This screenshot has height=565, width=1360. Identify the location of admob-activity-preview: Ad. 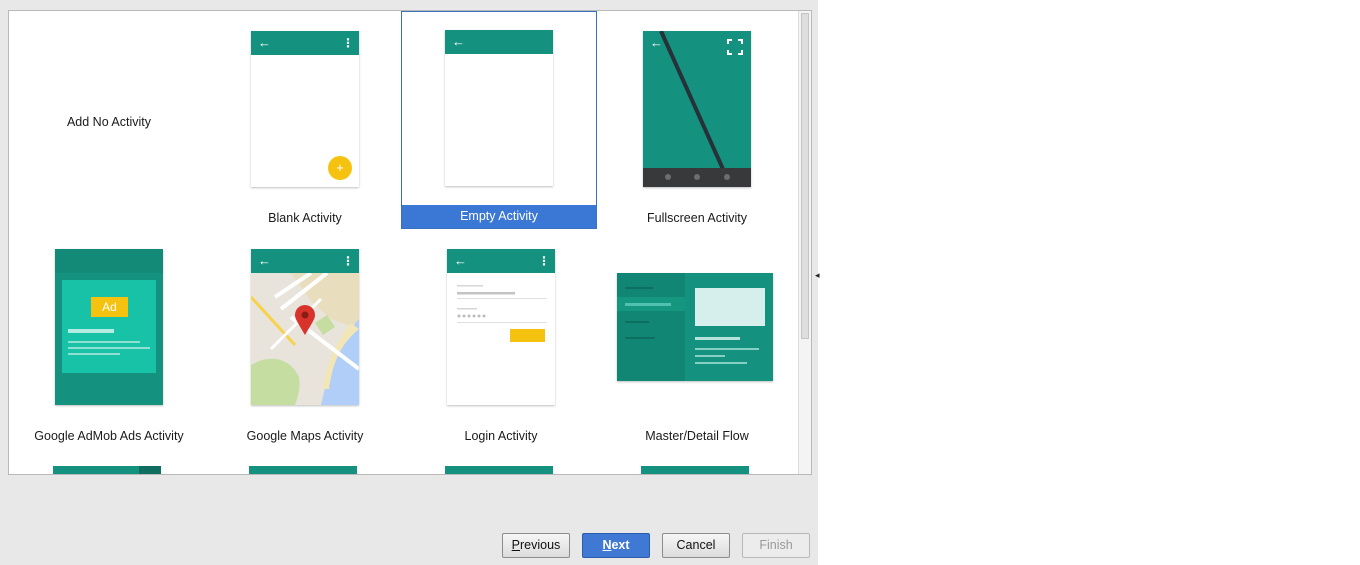
(109, 327).